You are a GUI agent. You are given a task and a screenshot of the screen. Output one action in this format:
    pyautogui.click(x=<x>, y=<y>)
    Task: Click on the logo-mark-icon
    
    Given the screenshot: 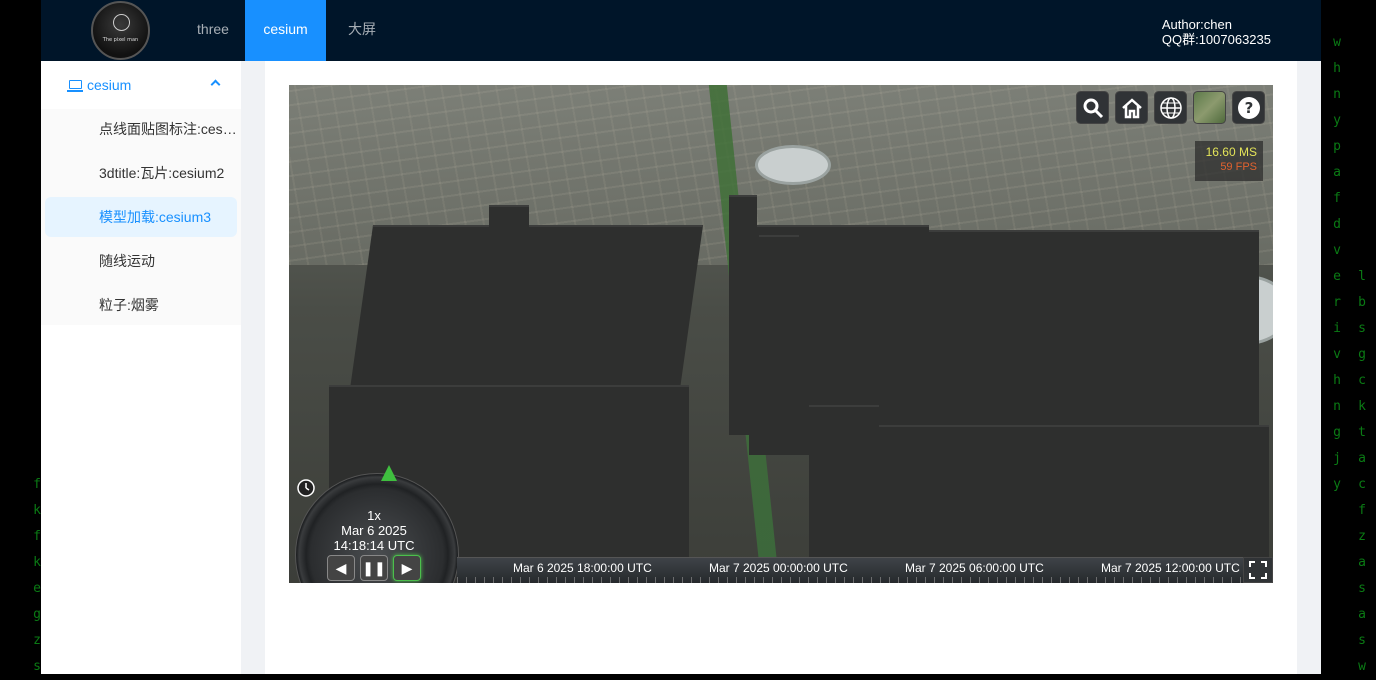 What is the action you would take?
    pyautogui.click(x=121, y=22)
    